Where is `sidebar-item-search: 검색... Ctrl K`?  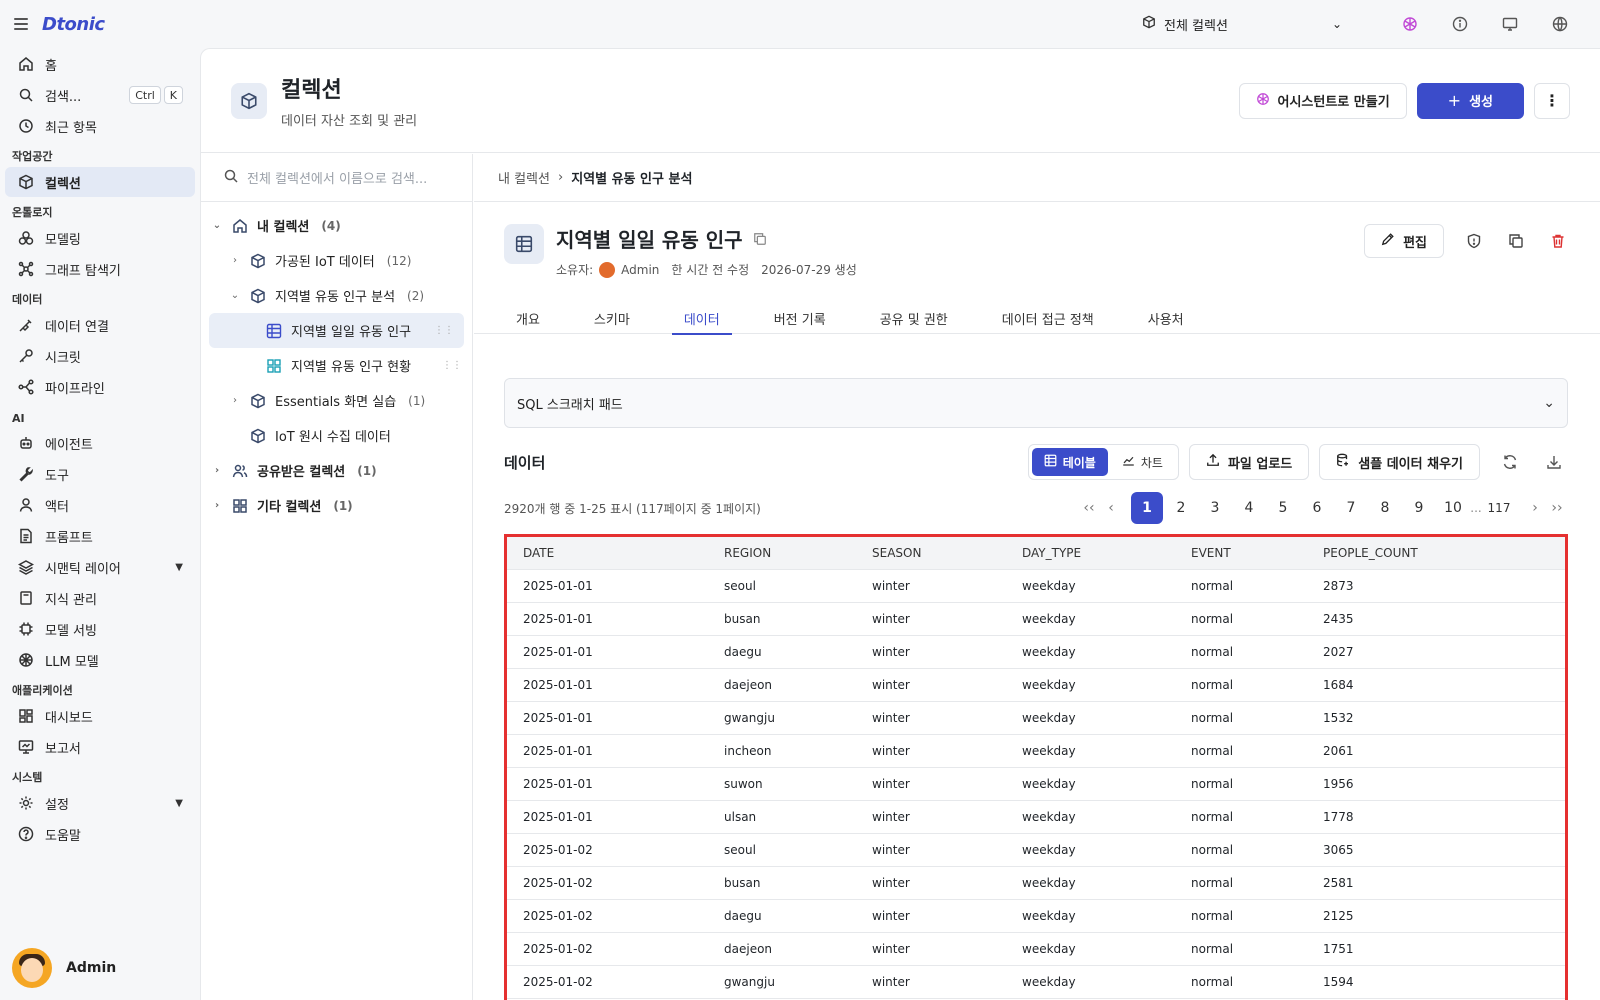
sidebar-item-search: 검색... Ctrl K is located at coordinates (100, 95).